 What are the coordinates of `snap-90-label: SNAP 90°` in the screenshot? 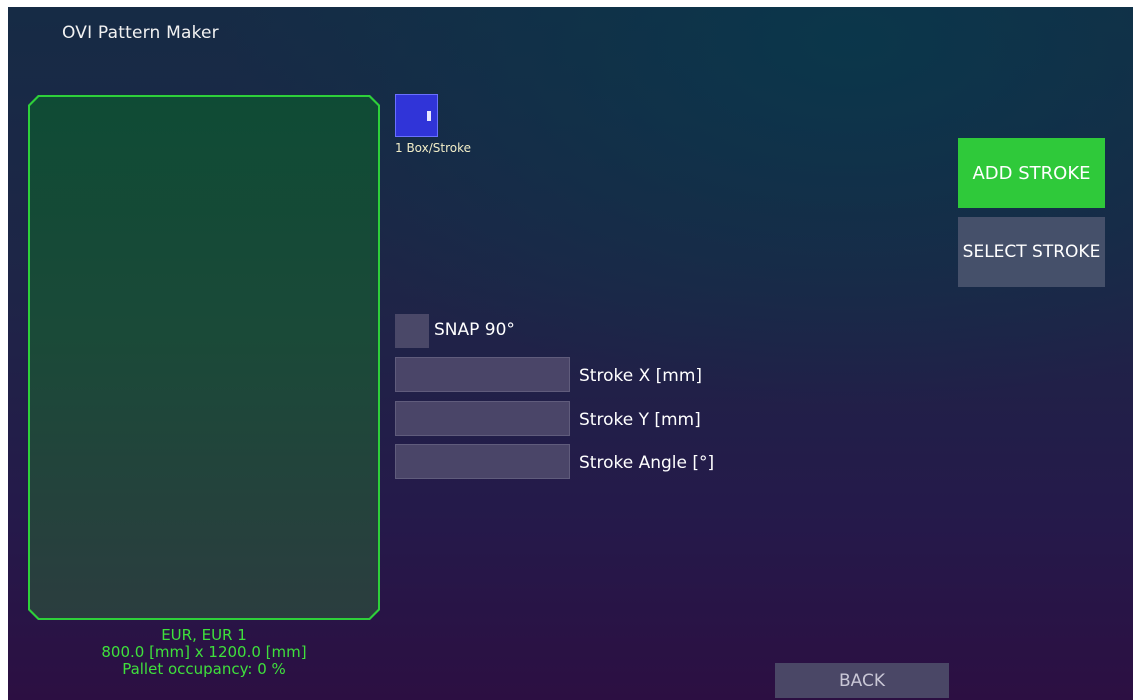 It's located at (474, 330).